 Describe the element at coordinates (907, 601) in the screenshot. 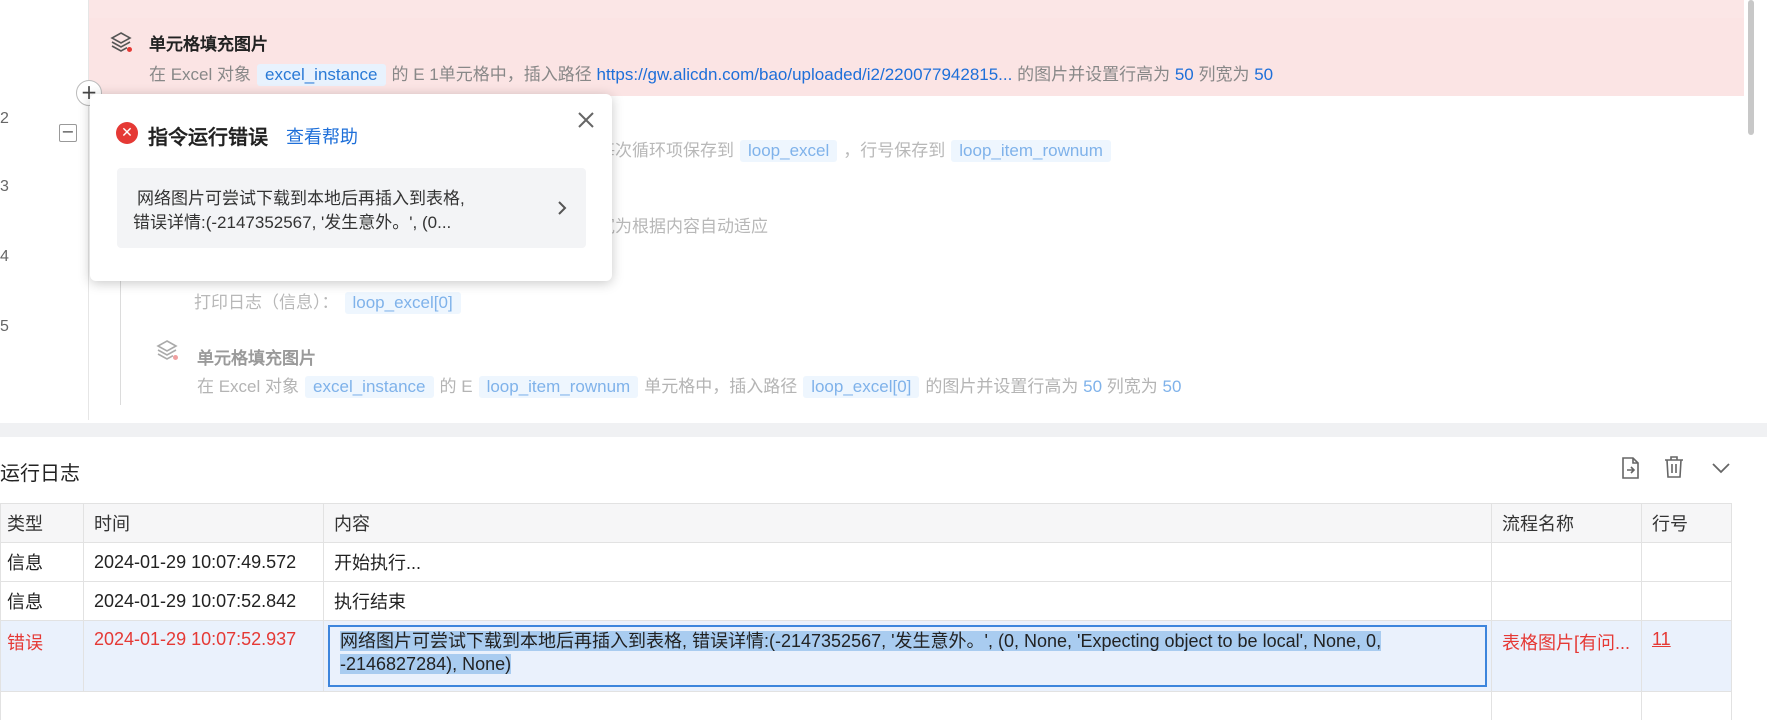

I see `cell-content: 执行结束` at that location.